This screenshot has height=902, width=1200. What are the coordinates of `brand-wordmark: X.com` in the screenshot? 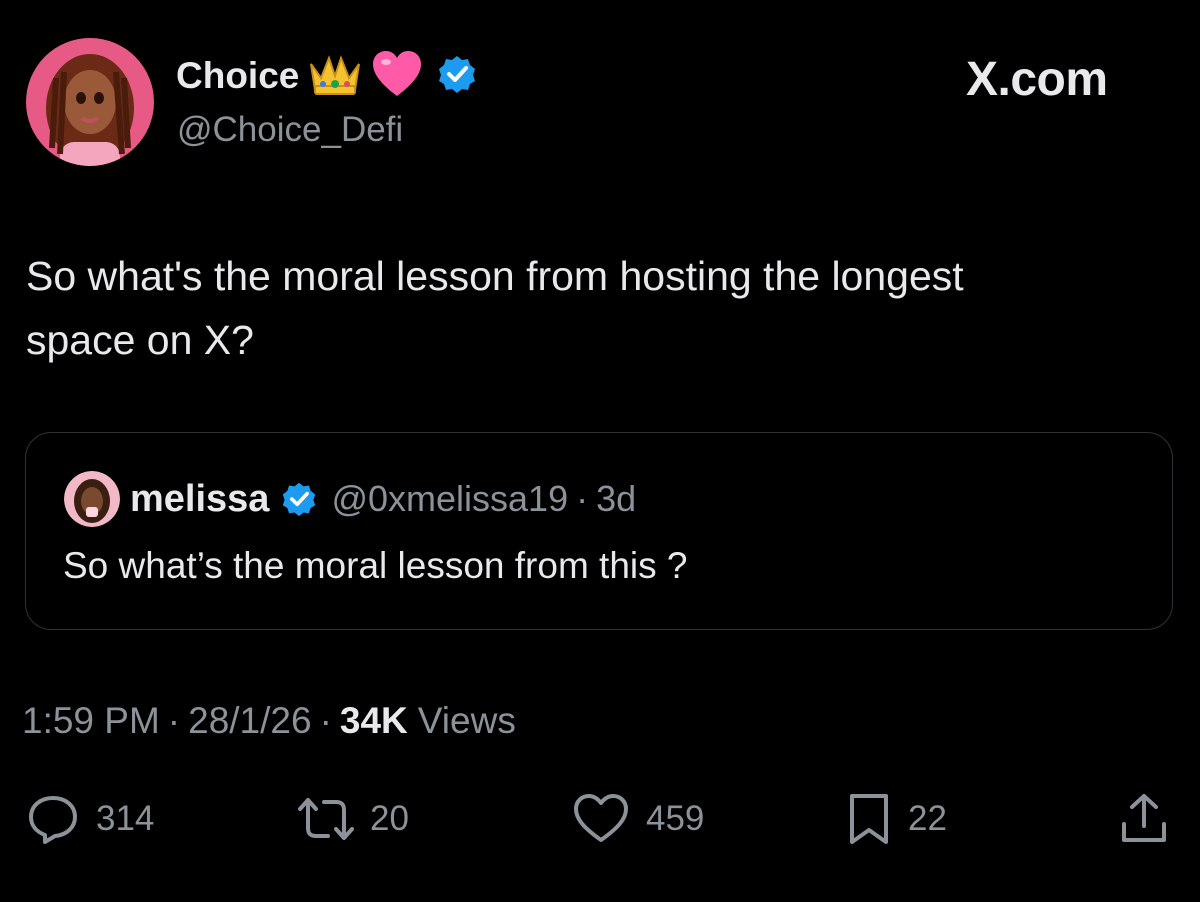 It's located at (1037, 79).